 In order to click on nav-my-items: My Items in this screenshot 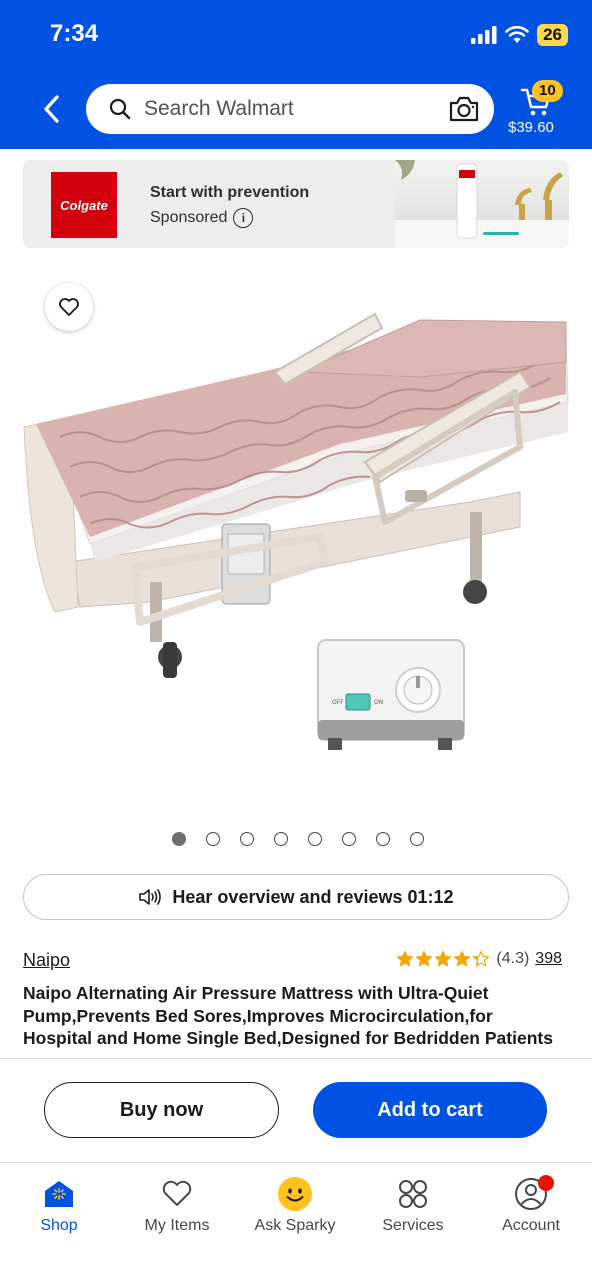, I will do `click(177, 1205)`.